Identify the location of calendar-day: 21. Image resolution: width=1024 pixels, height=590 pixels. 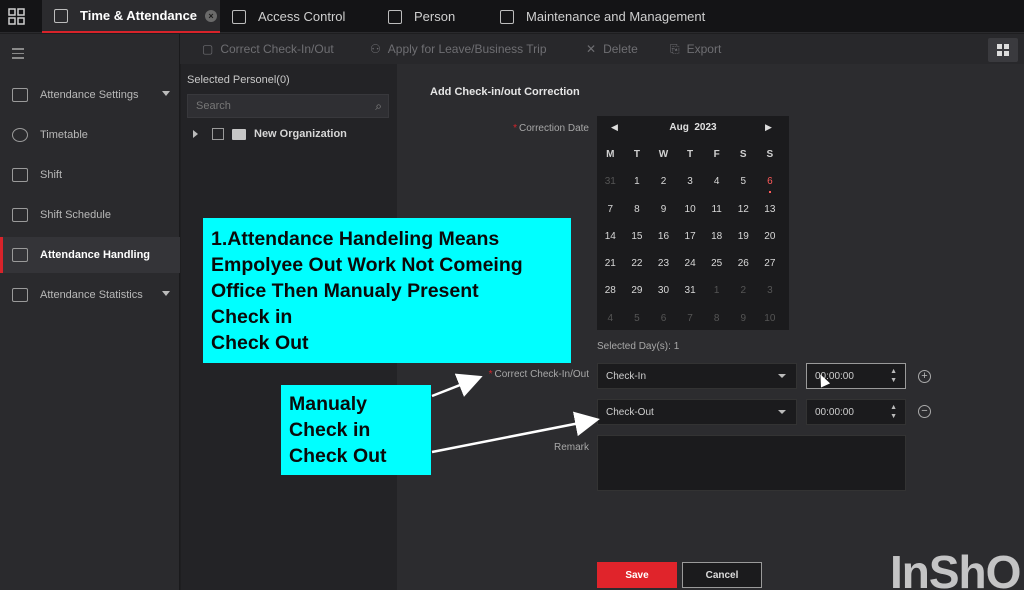
(610, 268).